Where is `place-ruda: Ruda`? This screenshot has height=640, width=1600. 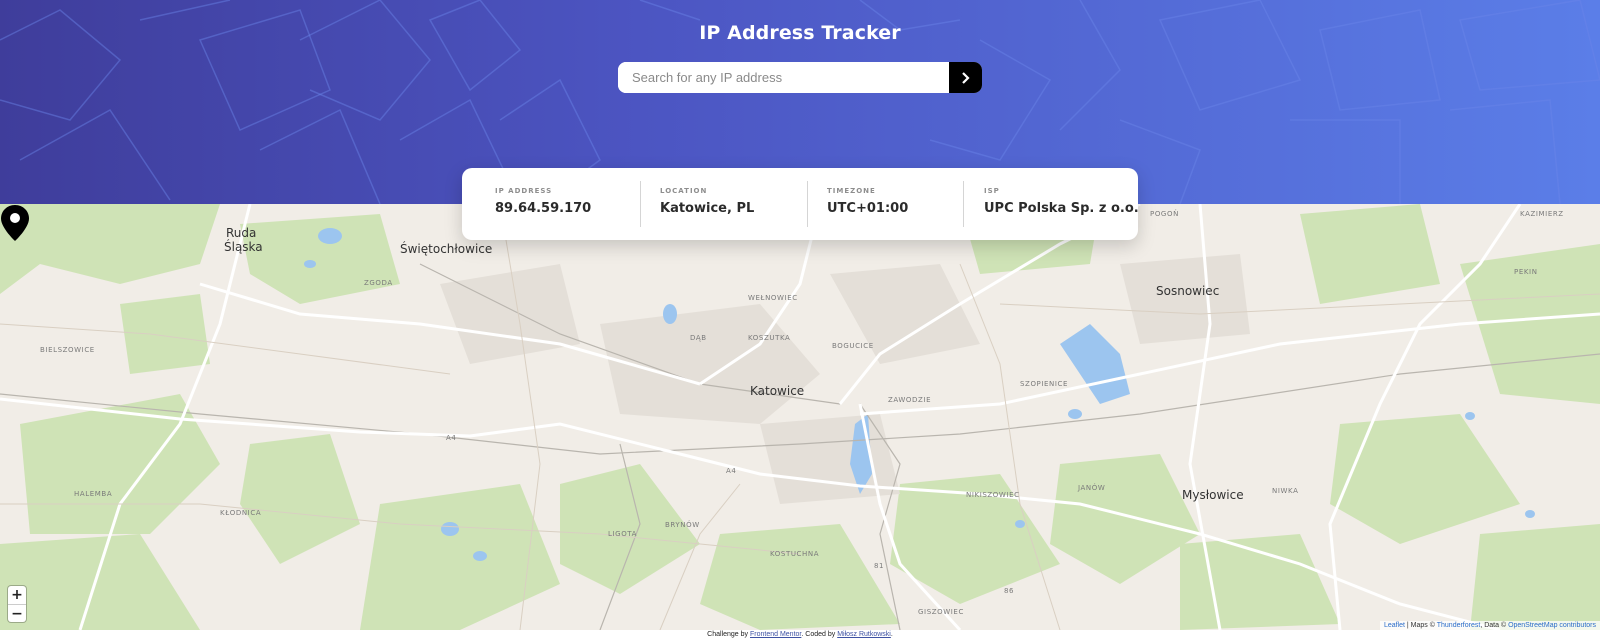 place-ruda: Ruda is located at coordinates (241, 233).